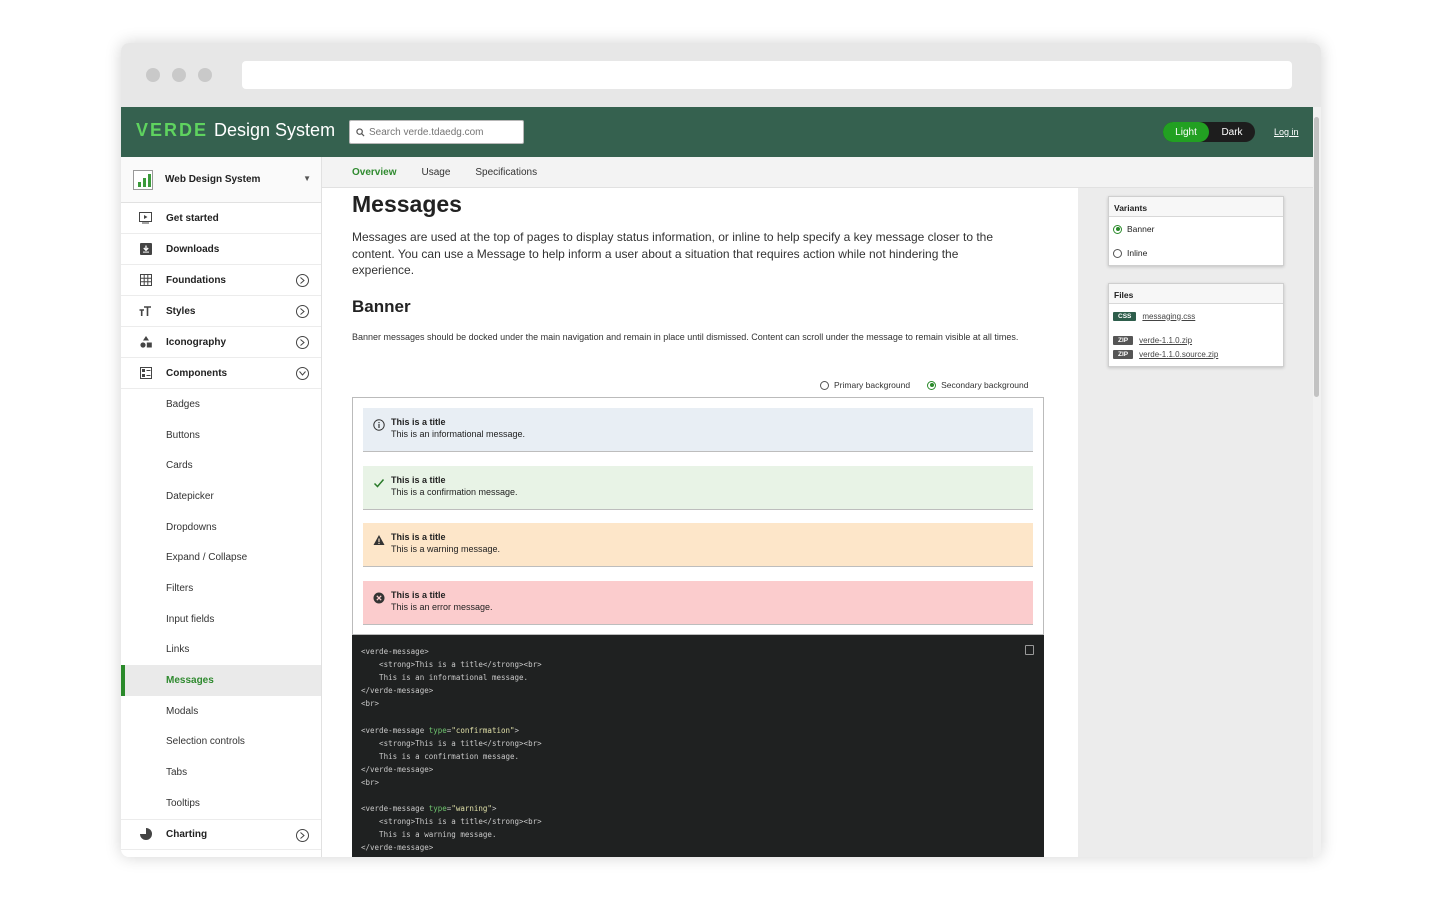  I want to click on sidebar-item-label: Iconography, so click(196, 342).